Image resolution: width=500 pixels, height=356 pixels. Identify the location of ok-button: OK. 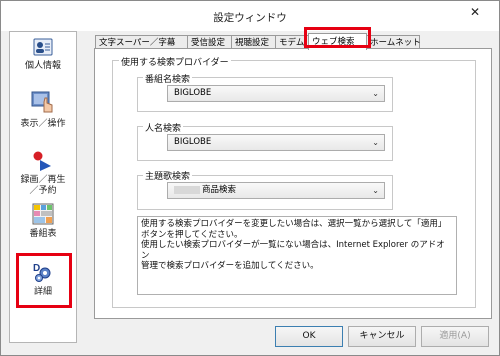
(309, 336).